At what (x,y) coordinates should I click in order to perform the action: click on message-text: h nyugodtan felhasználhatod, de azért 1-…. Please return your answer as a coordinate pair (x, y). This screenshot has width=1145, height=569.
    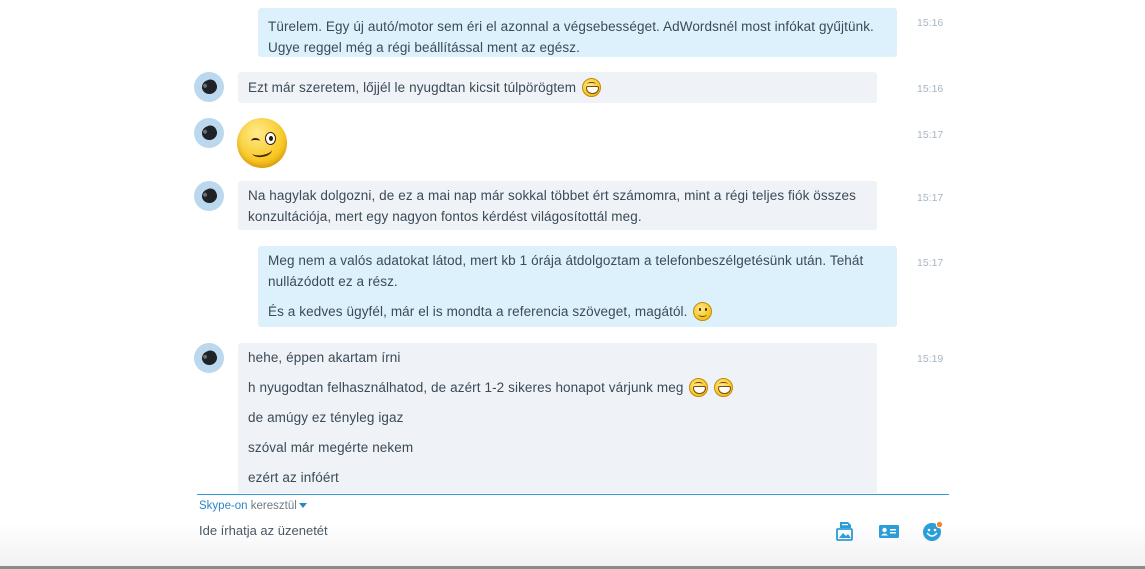
    Looking at the image, I should click on (466, 387).